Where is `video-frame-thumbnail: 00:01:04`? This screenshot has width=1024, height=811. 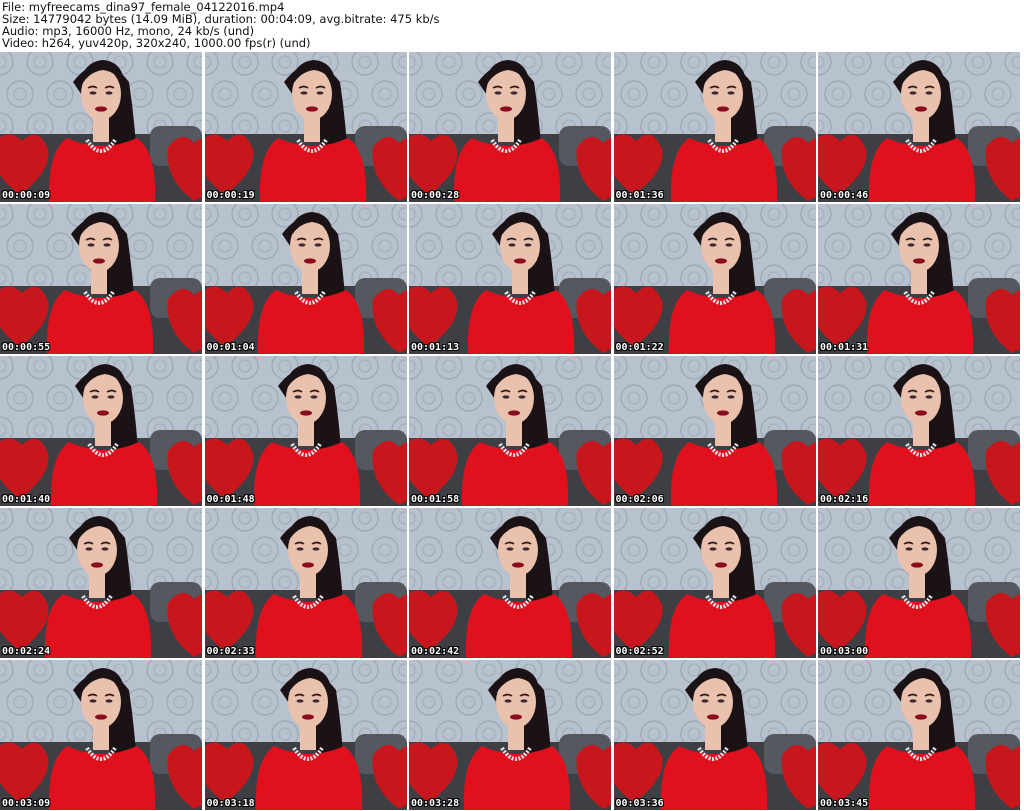 video-frame-thumbnail: 00:01:04 is located at coordinates (305, 279).